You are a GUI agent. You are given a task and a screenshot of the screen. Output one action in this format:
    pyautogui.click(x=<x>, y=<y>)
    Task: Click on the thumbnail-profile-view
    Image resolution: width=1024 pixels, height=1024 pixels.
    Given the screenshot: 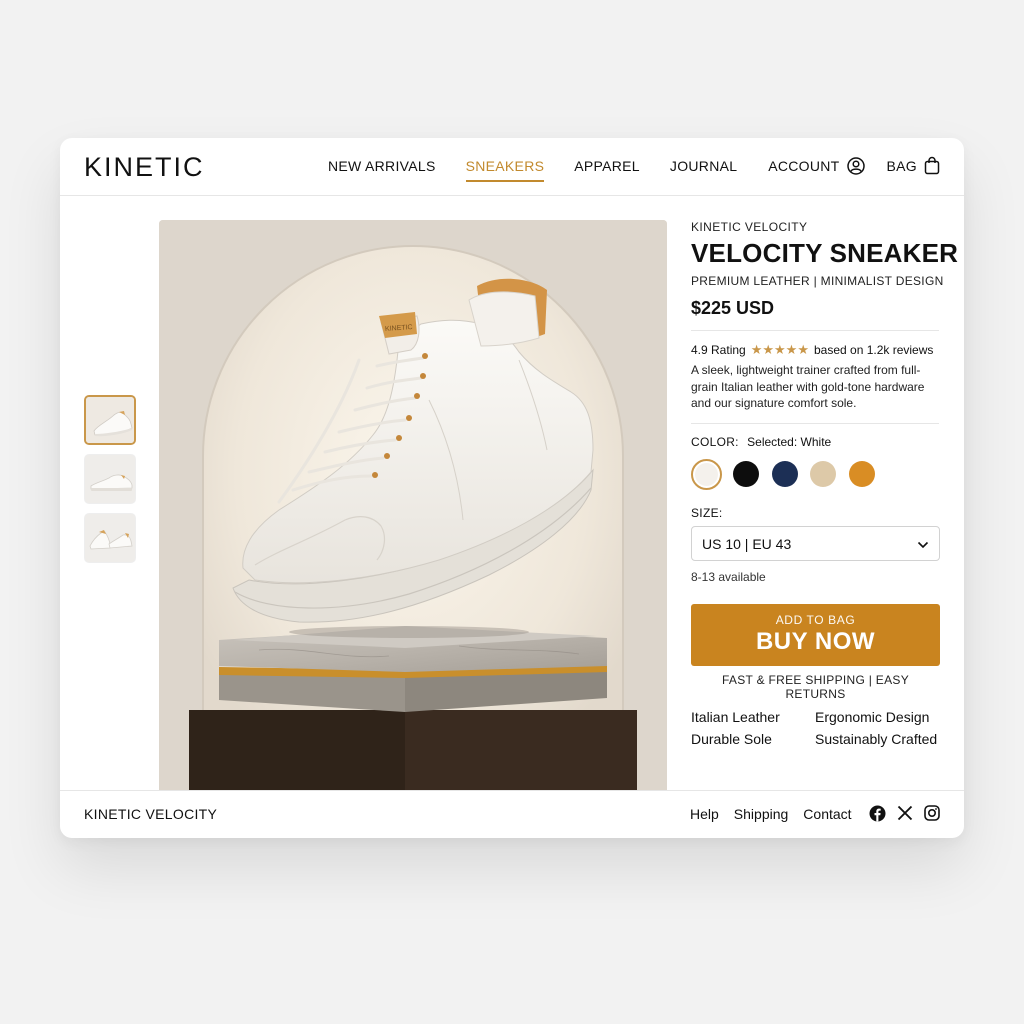 What is the action you would take?
    pyautogui.click(x=110, y=479)
    